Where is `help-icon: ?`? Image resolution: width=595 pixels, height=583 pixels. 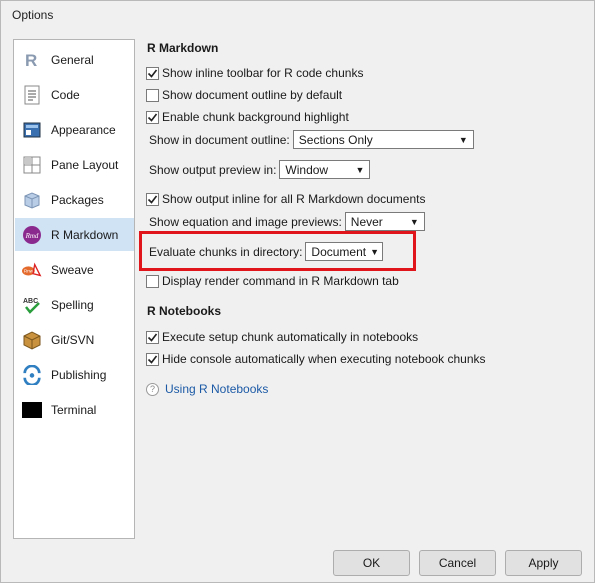 help-icon: ? is located at coordinates (152, 389).